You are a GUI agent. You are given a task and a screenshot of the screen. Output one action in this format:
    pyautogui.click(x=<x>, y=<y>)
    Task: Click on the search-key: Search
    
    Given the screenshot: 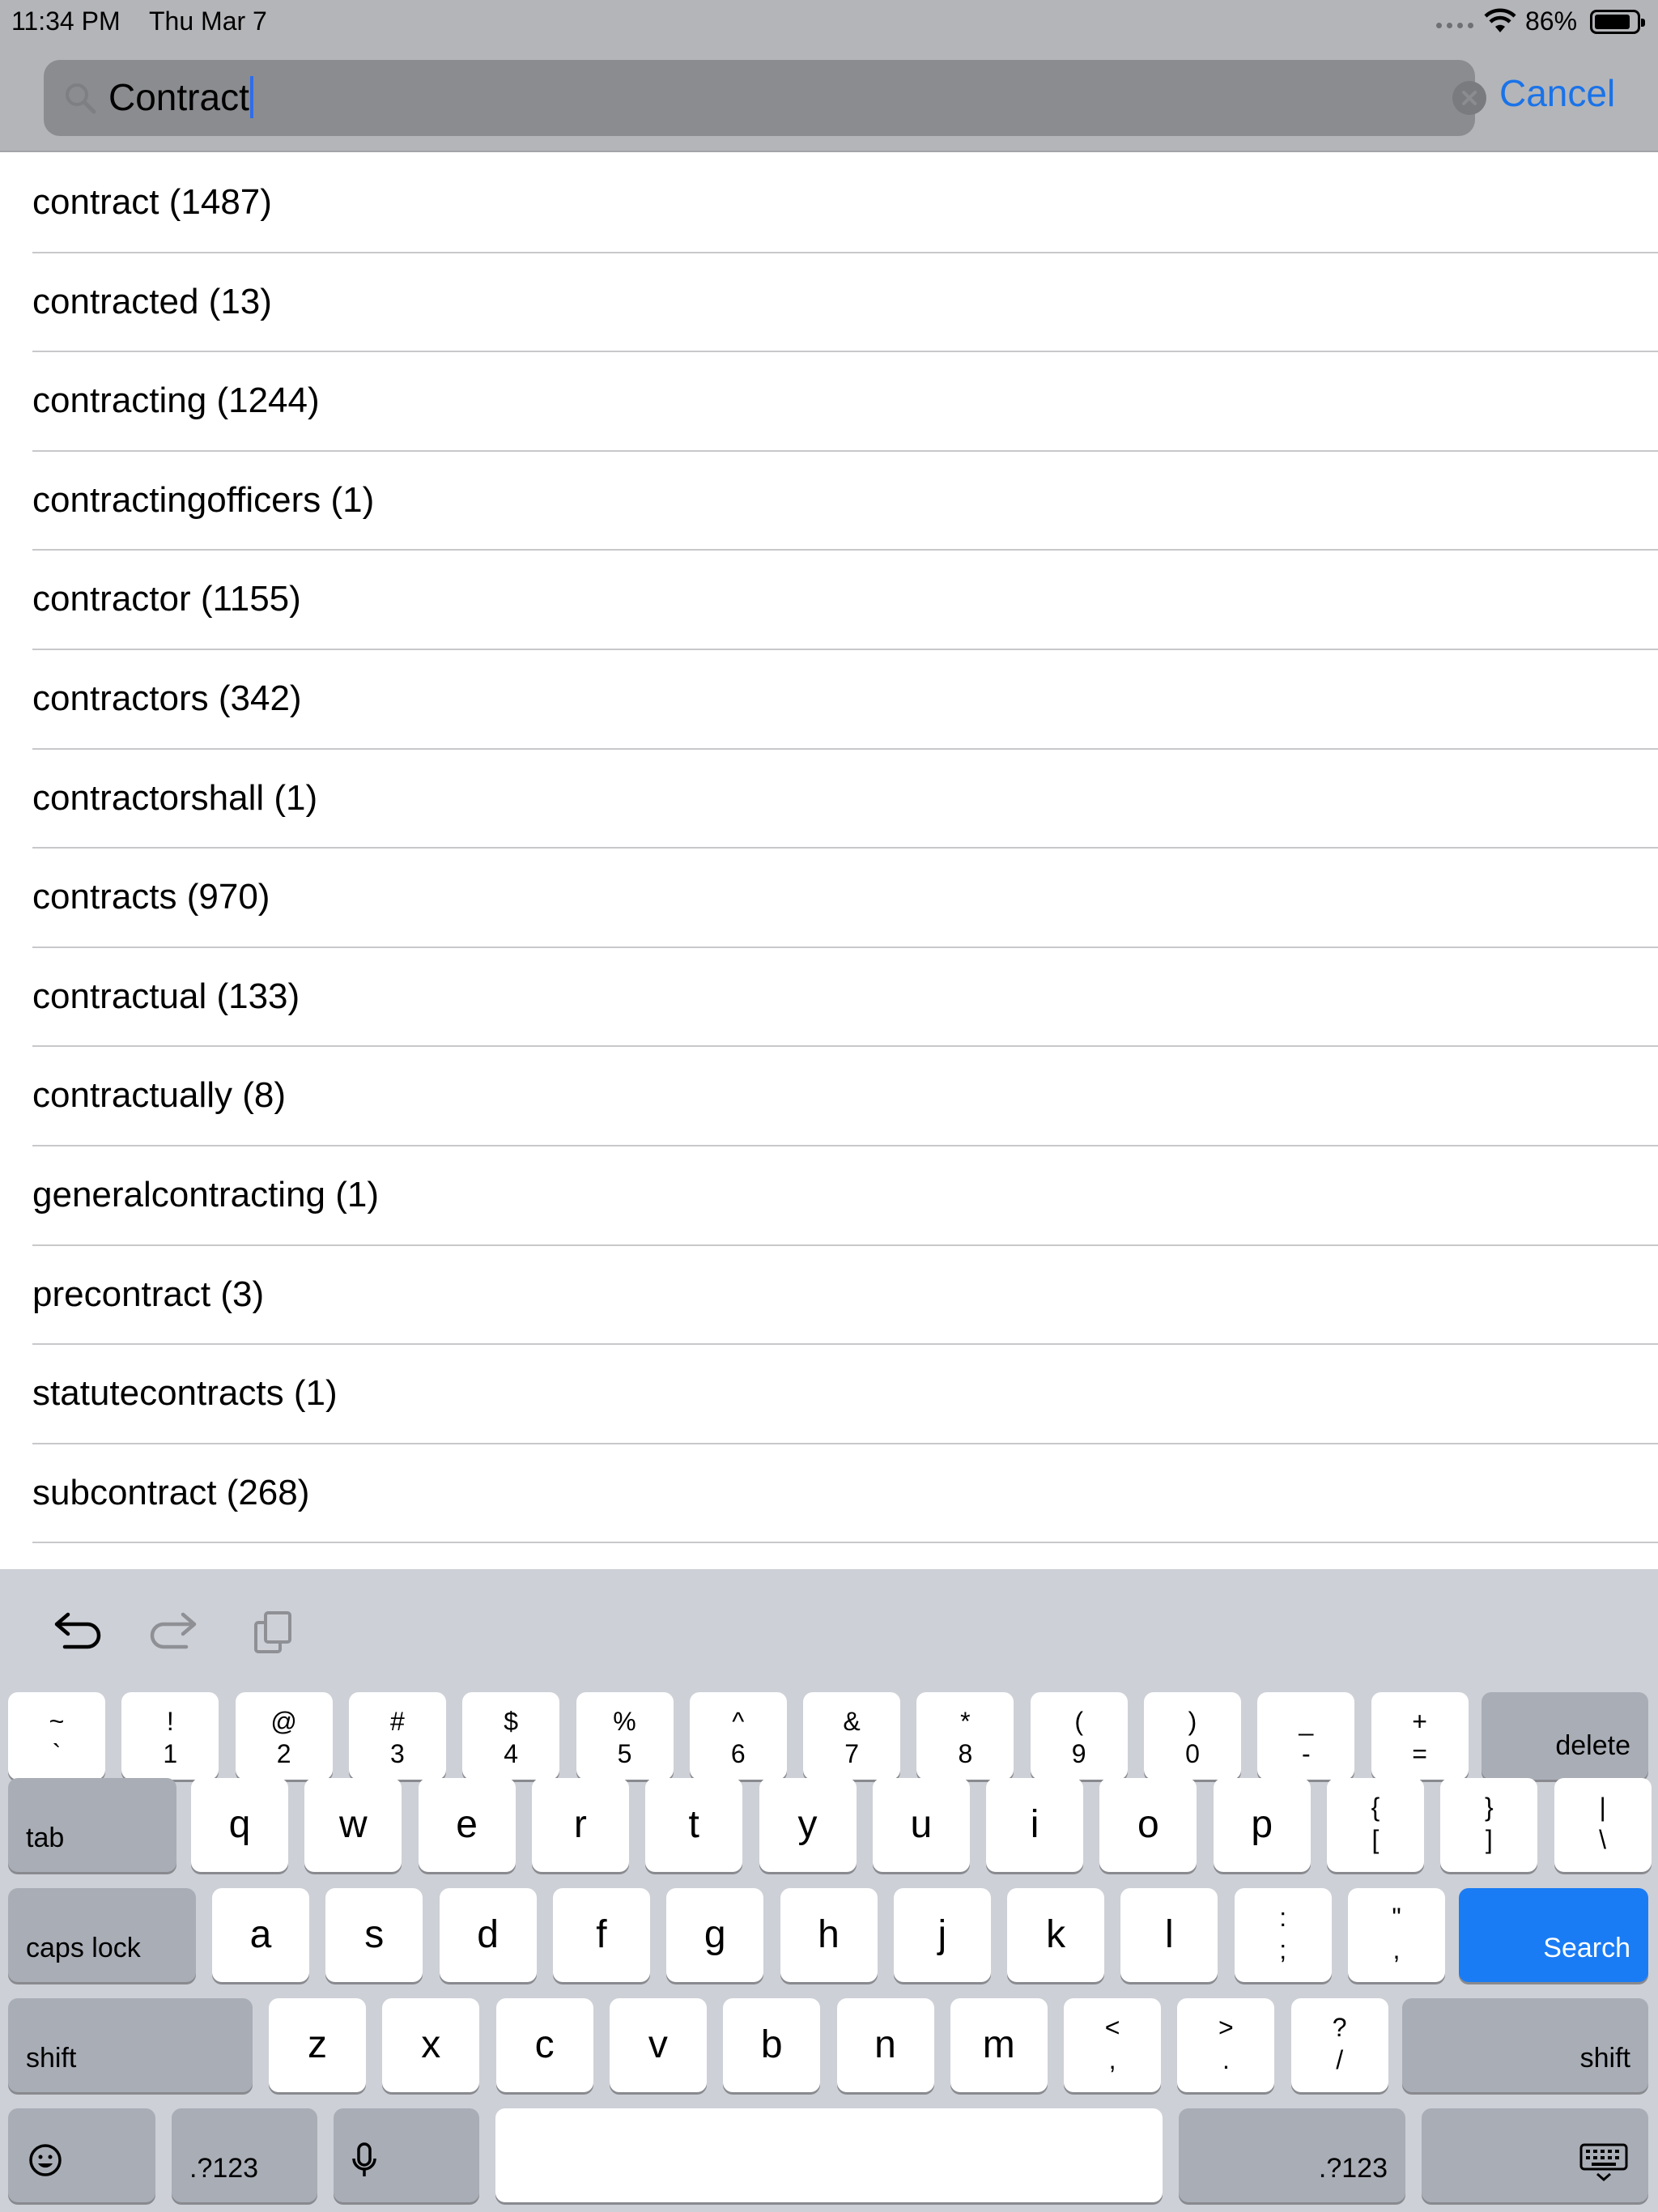 What is the action you would take?
    pyautogui.click(x=1553, y=1935)
    